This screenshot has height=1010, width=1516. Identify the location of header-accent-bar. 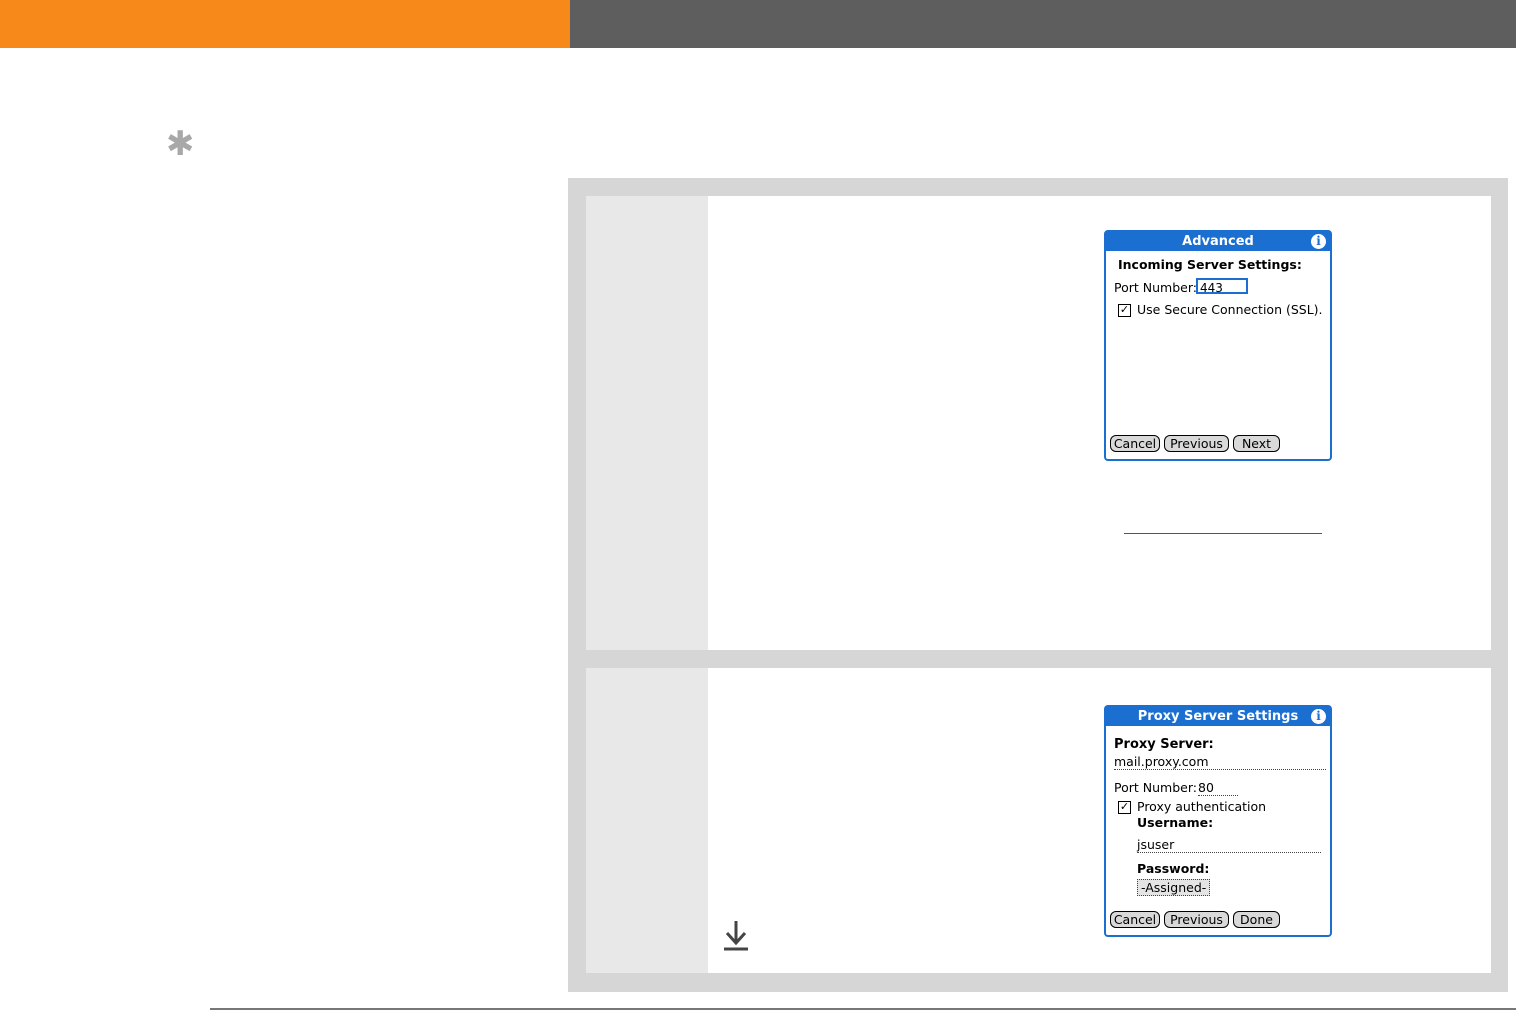
(285, 24).